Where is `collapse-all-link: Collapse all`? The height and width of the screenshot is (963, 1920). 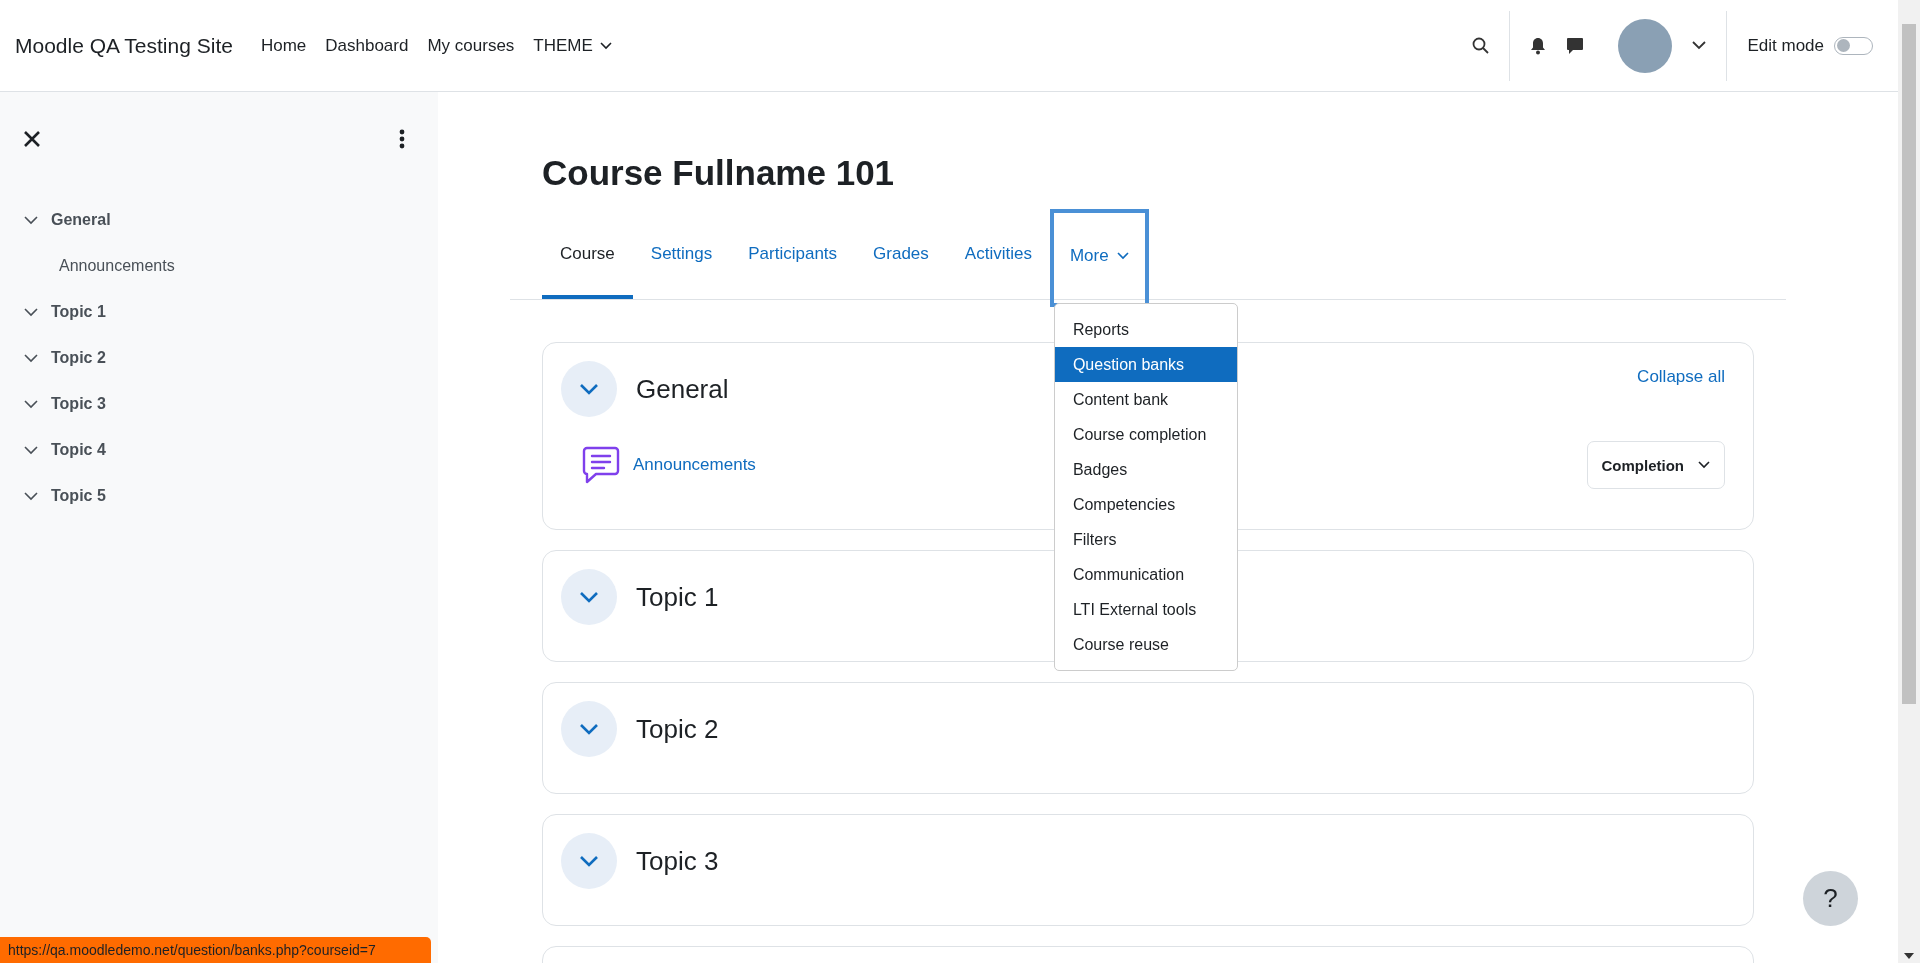
collapse-all-link: Collapse all is located at coordinates (1681, 377).